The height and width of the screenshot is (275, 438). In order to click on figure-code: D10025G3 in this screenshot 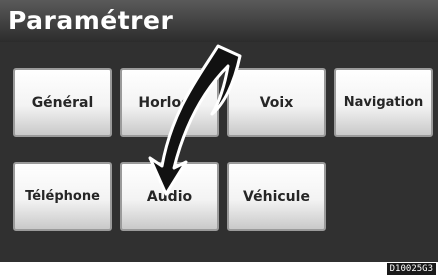, I will do `click(411, 269)`.